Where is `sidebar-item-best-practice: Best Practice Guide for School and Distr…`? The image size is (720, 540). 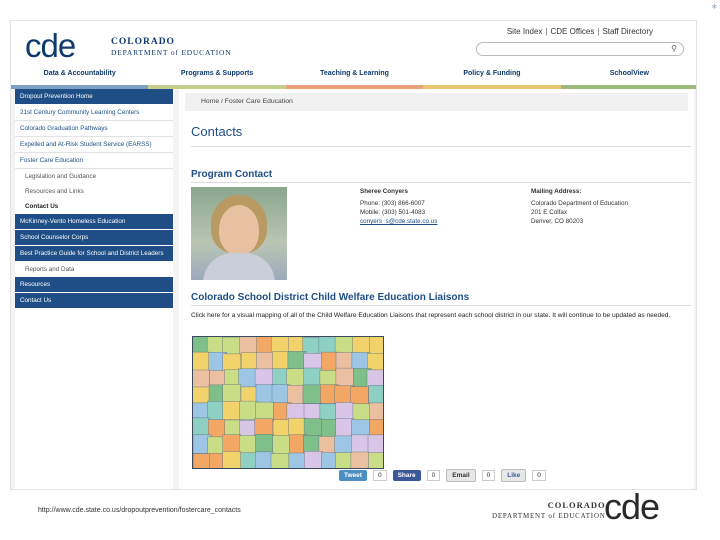
sidebar-item-best-practice: Best Practice Guide for School and Distr… is located at coordinates (94, 254).